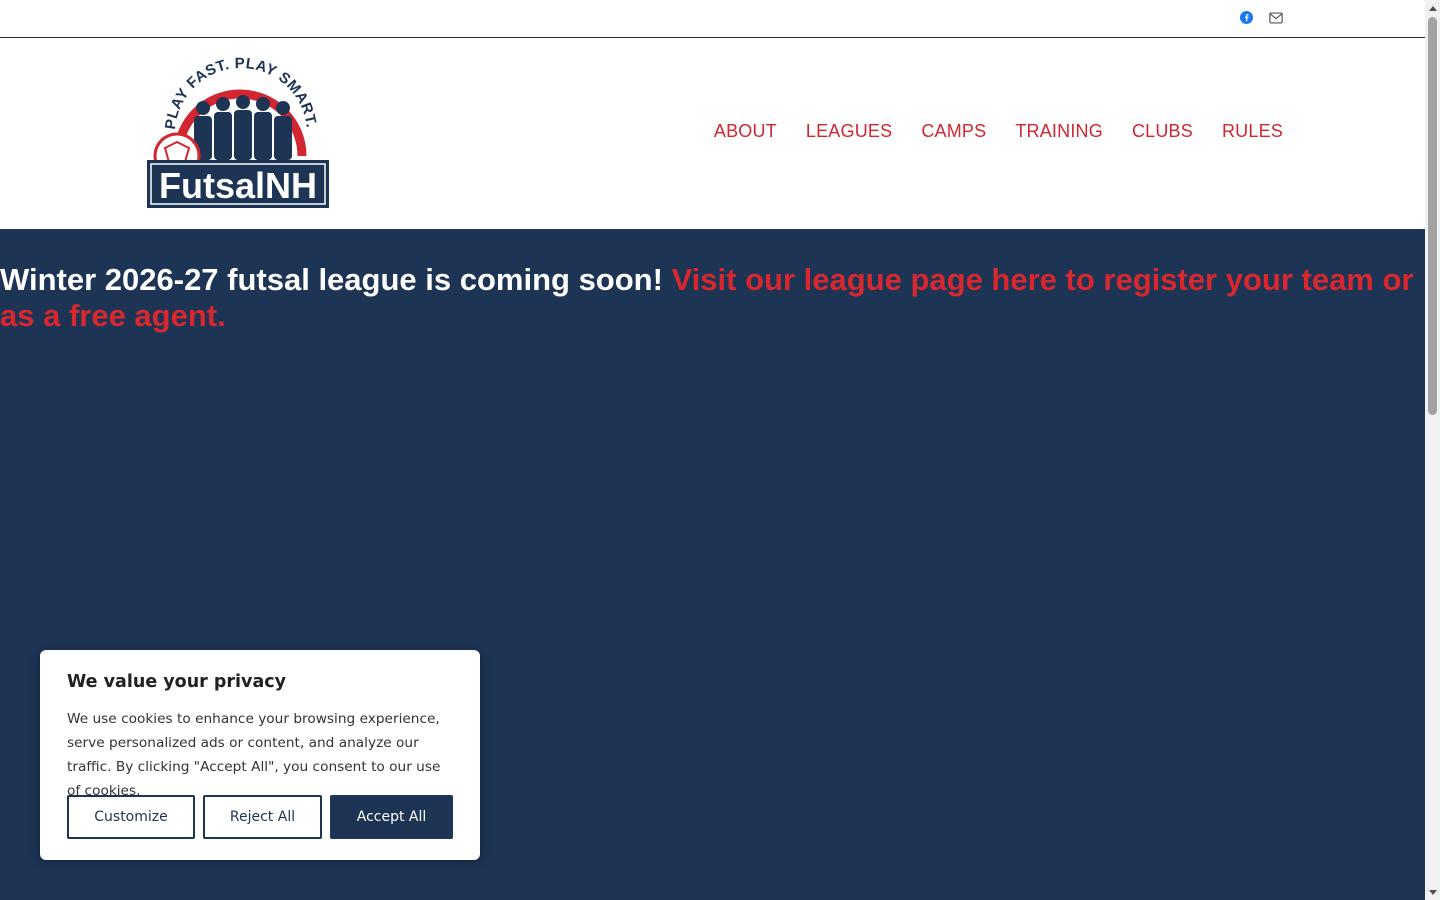 This screenshot has height=900, width=1440. Describe the element at coordinates (1432, 216) in the screenshot. I see `scrollbar-thumb` at that location.